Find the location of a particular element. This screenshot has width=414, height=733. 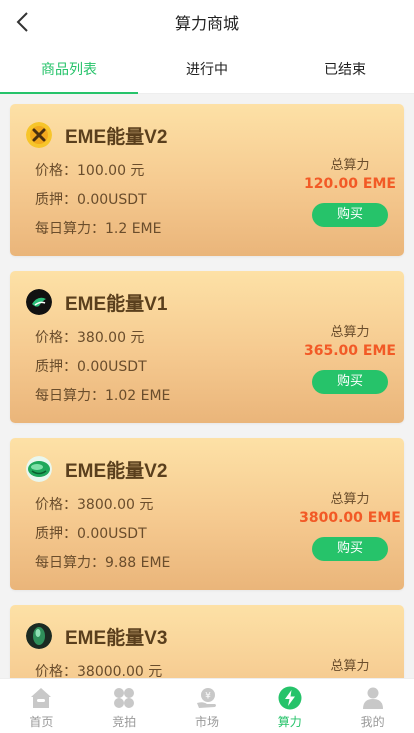

nav-label: 算力 is located at coordinates (289, 722).